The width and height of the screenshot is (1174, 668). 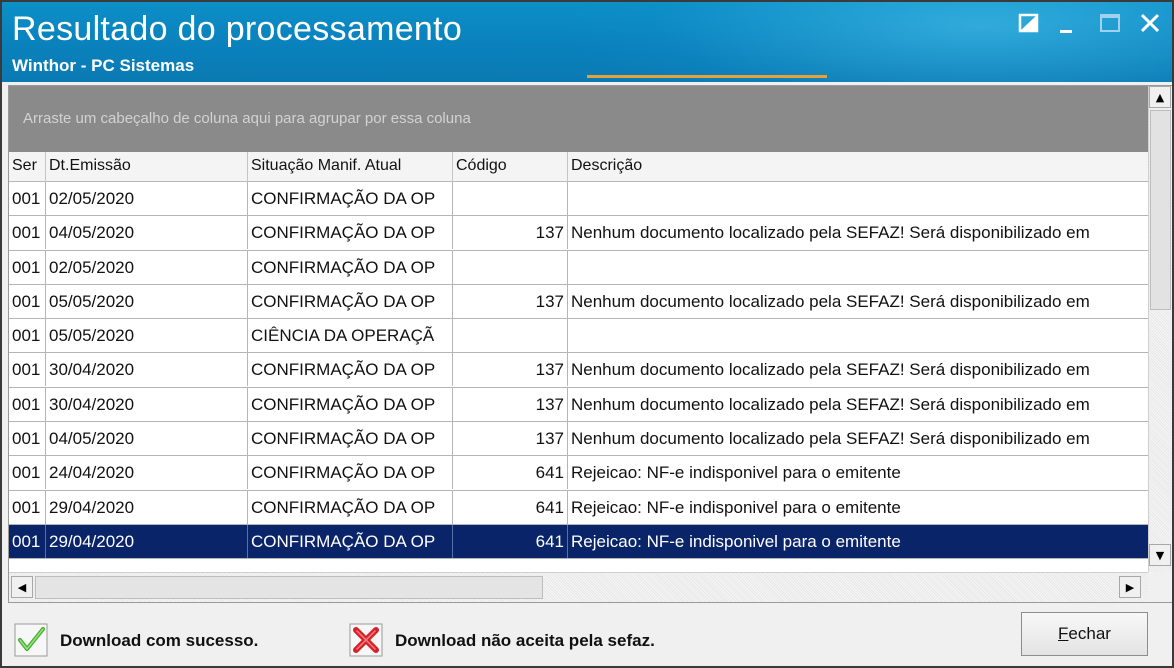 What do you see at coordinates (1160, 329) in the screenshot?
I see `vertical-scrollbar: ▲ ▼` at bounding box center [1160, 329].